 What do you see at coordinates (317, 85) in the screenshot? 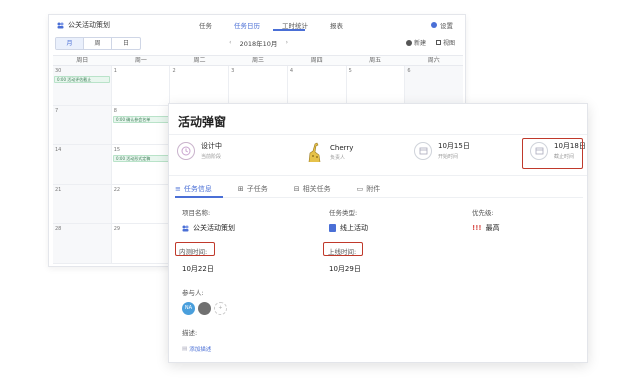
I see `calendar-day-cell: 4` at bounding box center [317, 85].